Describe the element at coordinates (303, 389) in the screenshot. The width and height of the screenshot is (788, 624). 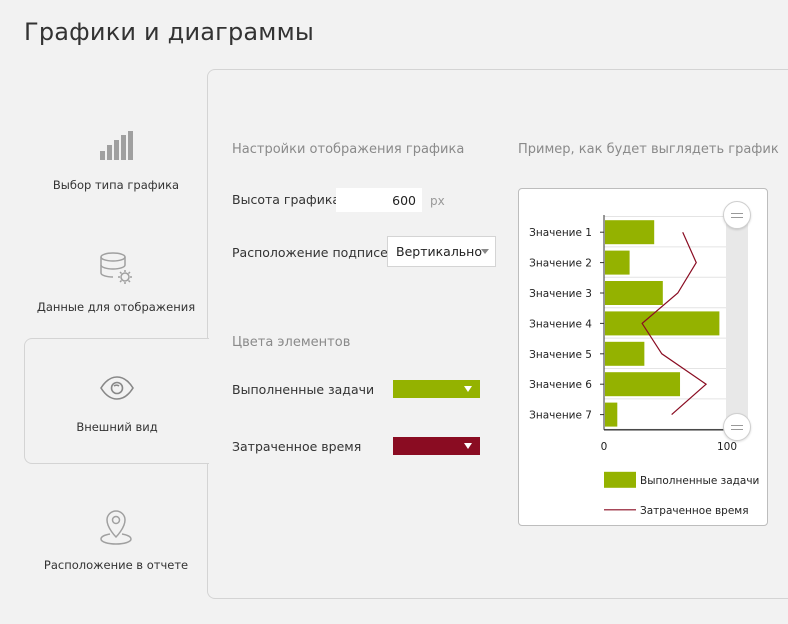
I see `completed-color-label: Выполненные задачи` at that location.